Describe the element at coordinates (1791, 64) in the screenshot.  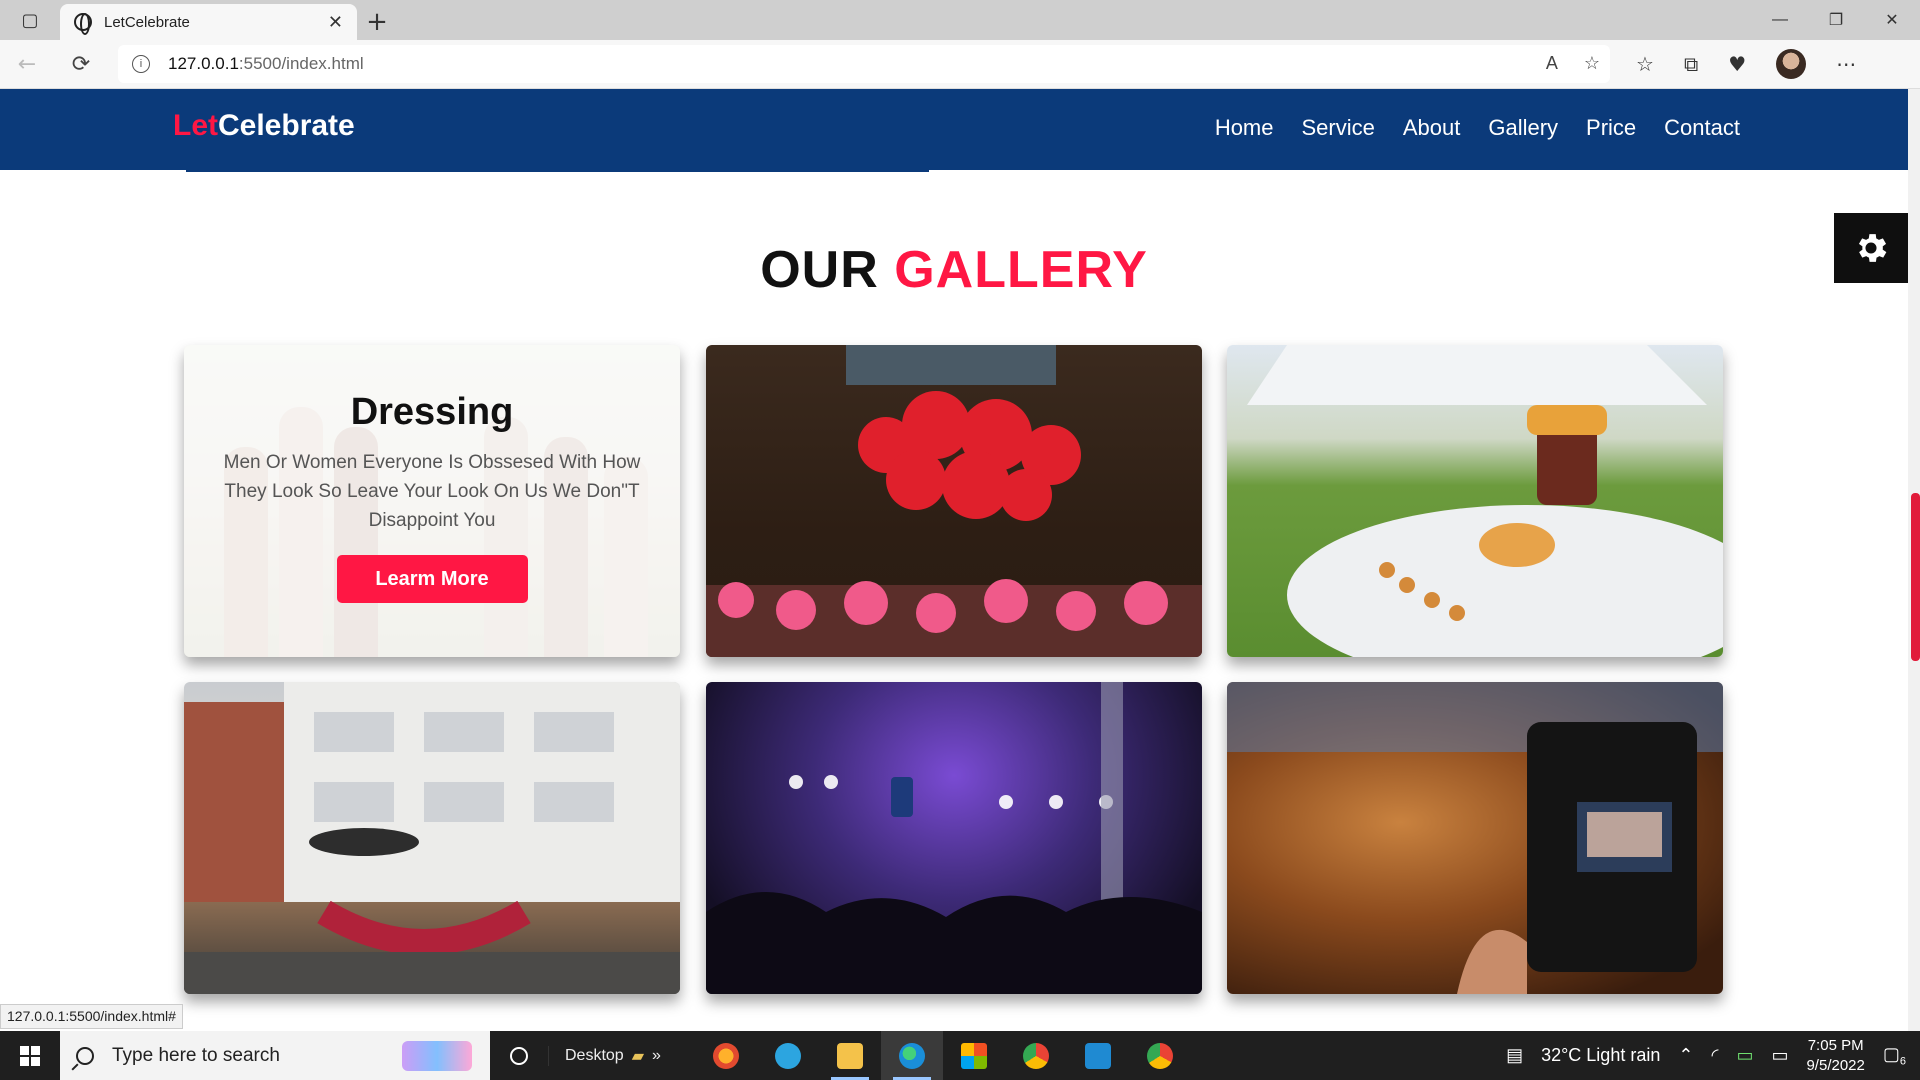
I see `profile-avatar` at that location.